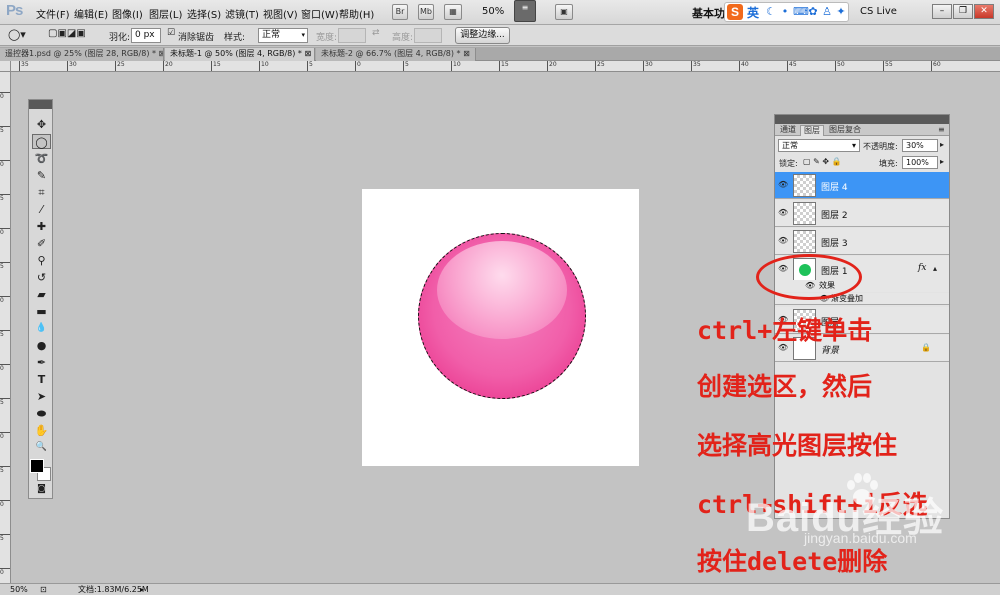 The image size is (1000, 595). Describe the element at coordinates (41, 175) in the screenshot. I see `quick-select-icon: ✎` at that location.